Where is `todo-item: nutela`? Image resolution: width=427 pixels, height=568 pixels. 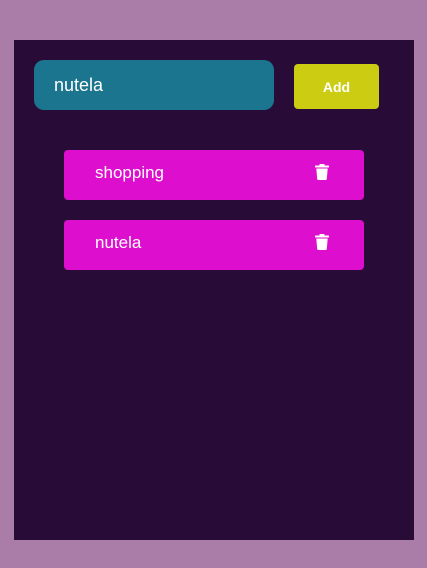 todo-item: nutela is located at coordinates (214, 245).